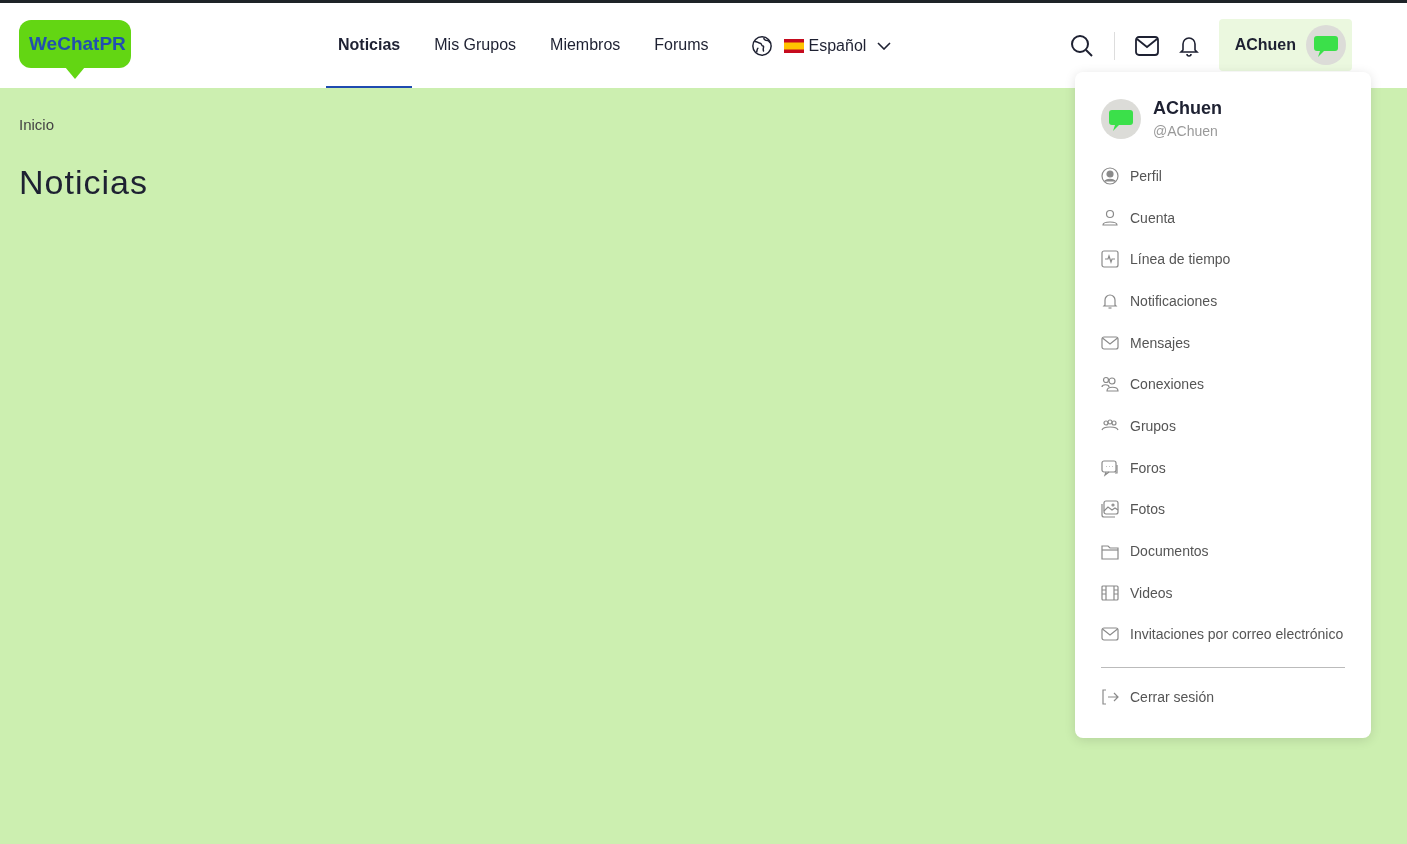 The image size is (1407, 844). Describe the element at coordinates (1110, 175) in the screenshot. I see `profile-icon` at that location.